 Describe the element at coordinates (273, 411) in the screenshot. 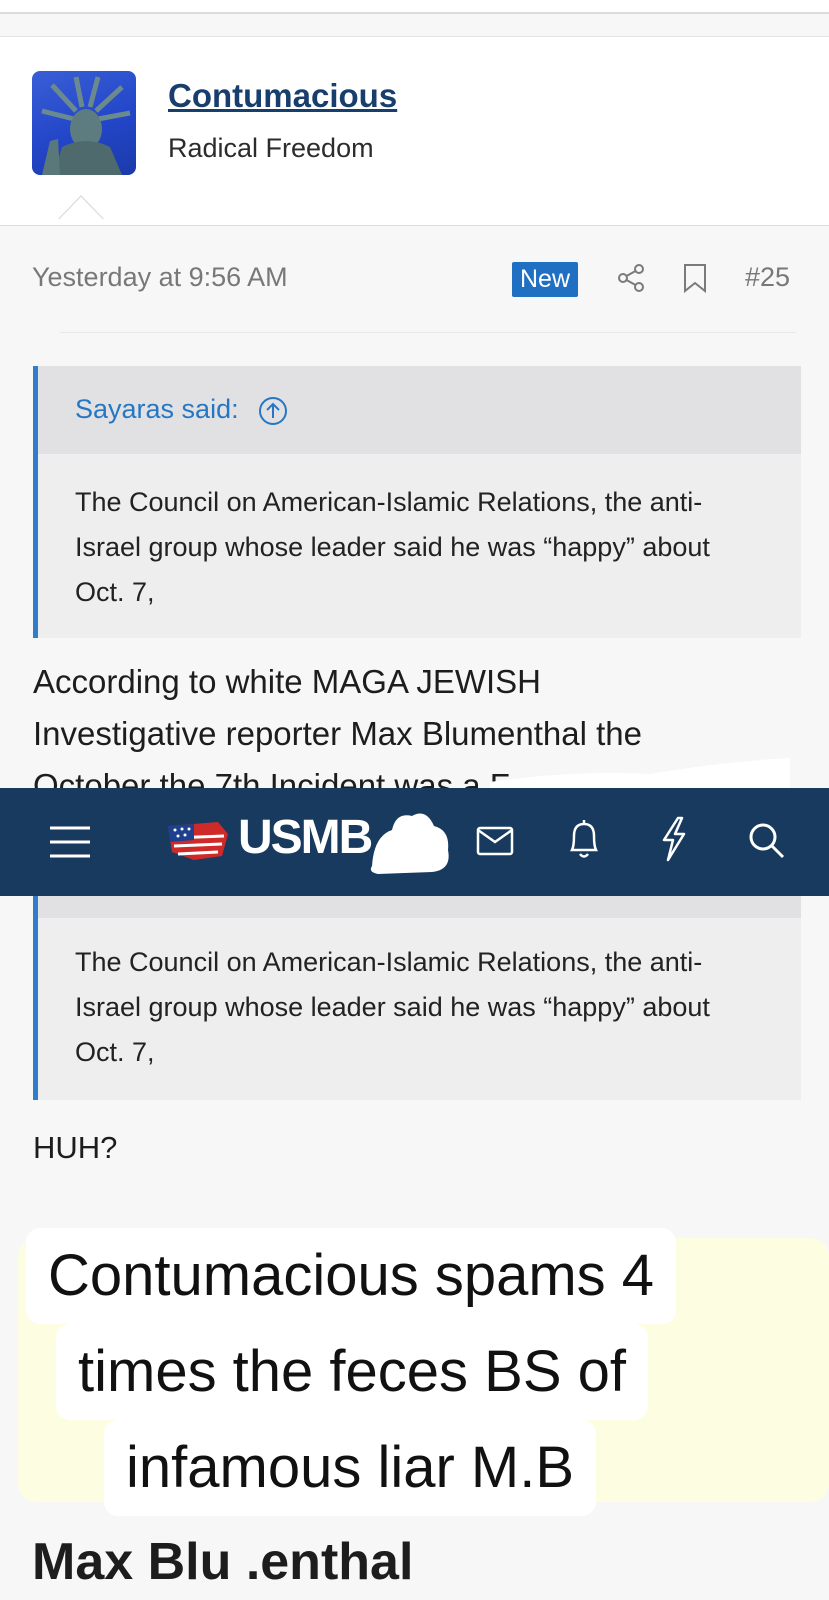

I see `arrow-up-circle-icon` at that location.